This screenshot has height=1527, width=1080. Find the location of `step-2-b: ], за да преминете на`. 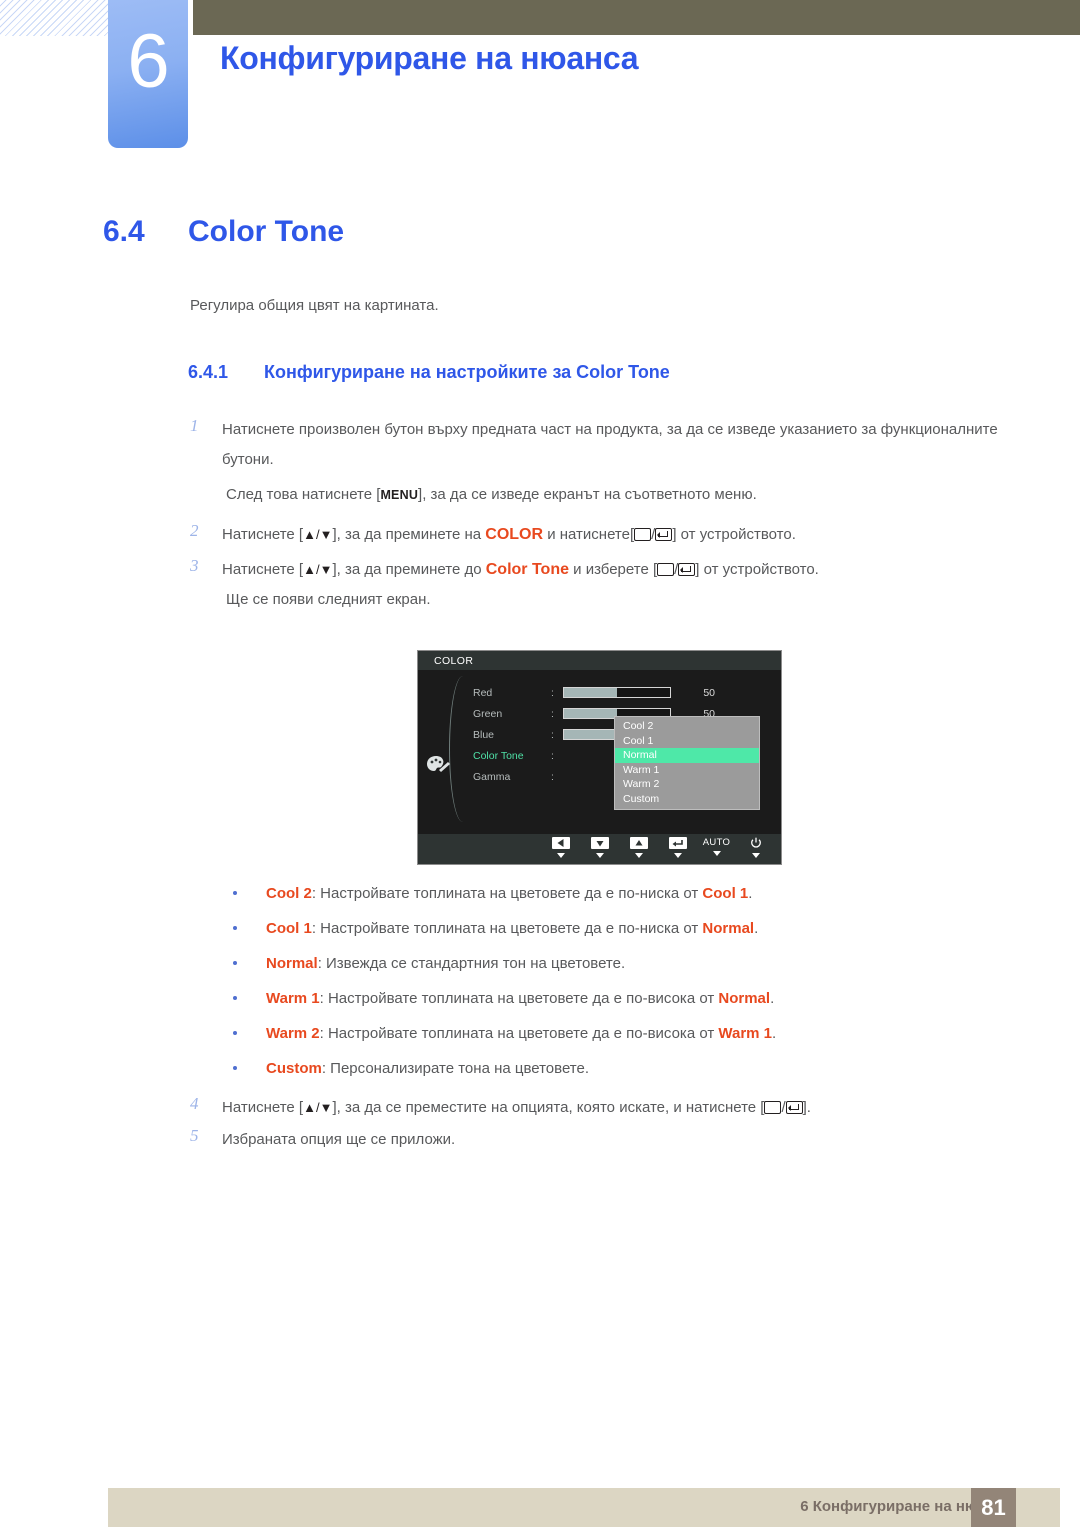

step-2-b: ], за да преминете на is located at coordinates (409, 534).